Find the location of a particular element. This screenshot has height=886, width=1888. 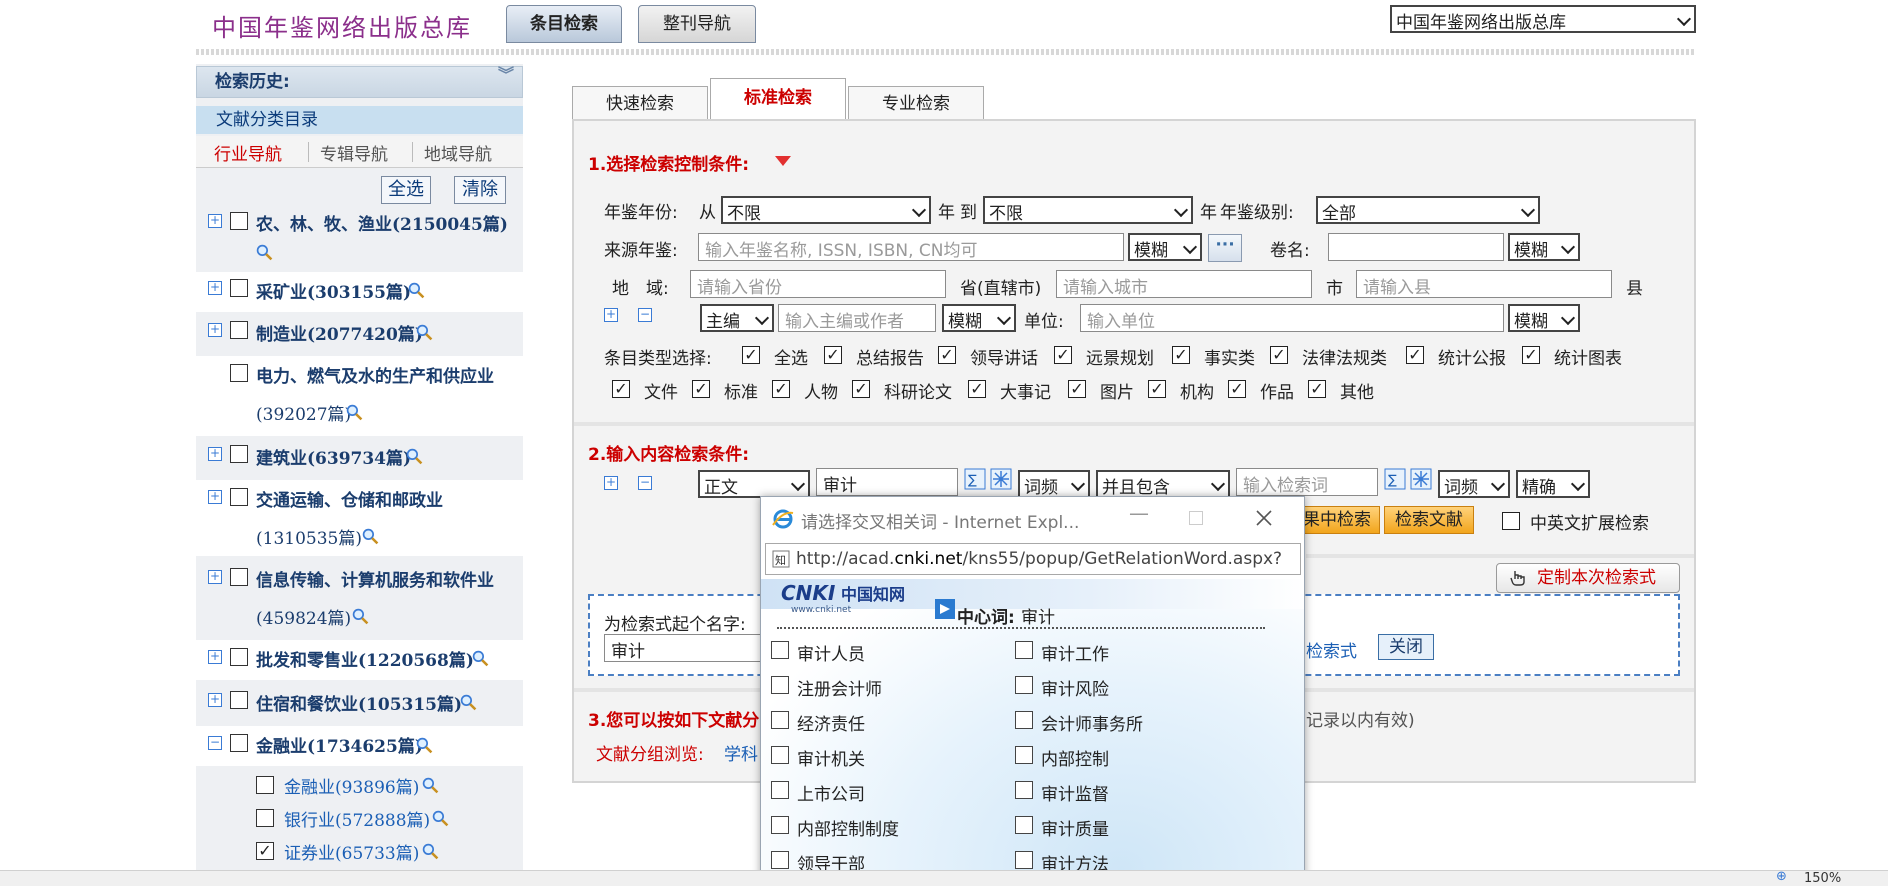

word-label: 审计机关 is located at coordinates (831, 757).